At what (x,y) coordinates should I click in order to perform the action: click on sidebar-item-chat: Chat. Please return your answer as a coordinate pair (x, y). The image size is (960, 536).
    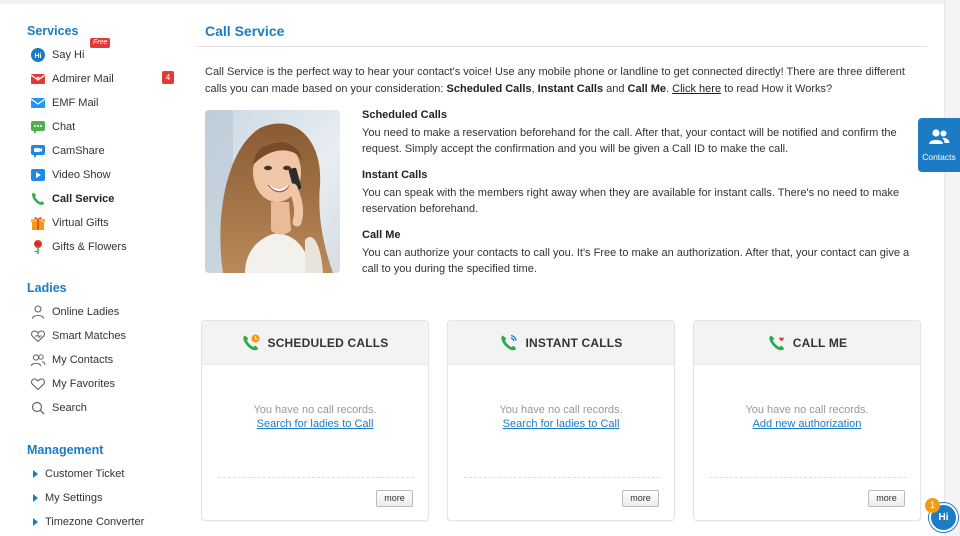
    Looking at the image, I should click on (52, 127).